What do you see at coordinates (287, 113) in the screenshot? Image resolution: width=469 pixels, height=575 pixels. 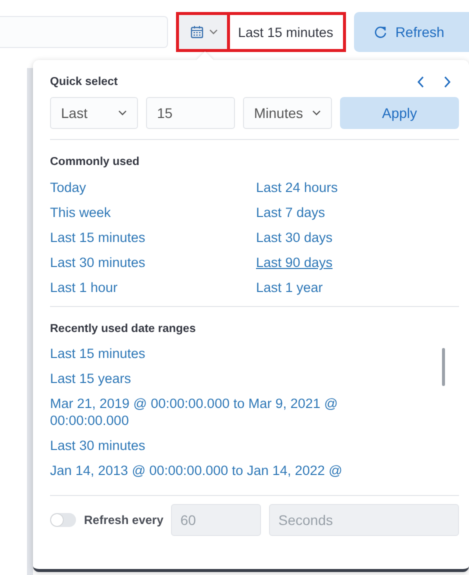 I see `unit-select: Minutes` at bounding box center [287, 113].